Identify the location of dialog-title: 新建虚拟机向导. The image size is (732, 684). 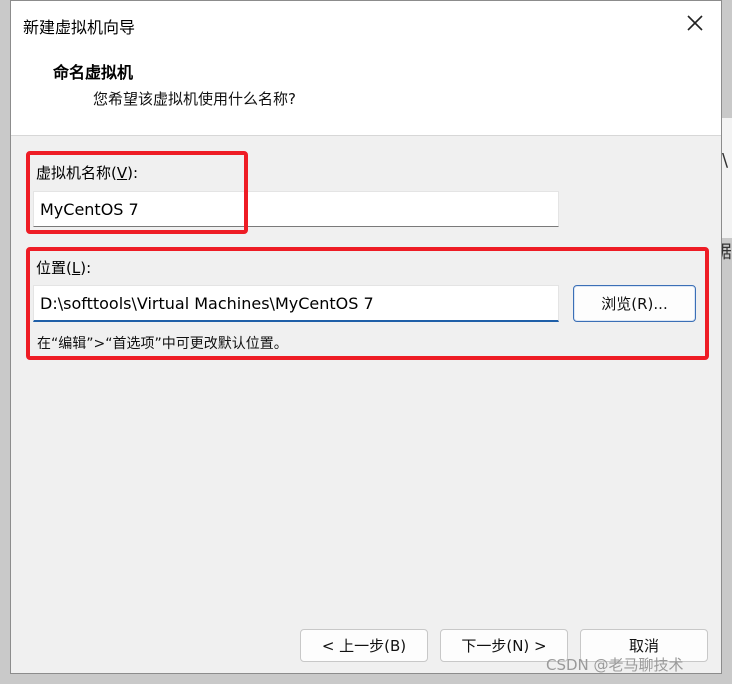
(79, 27).